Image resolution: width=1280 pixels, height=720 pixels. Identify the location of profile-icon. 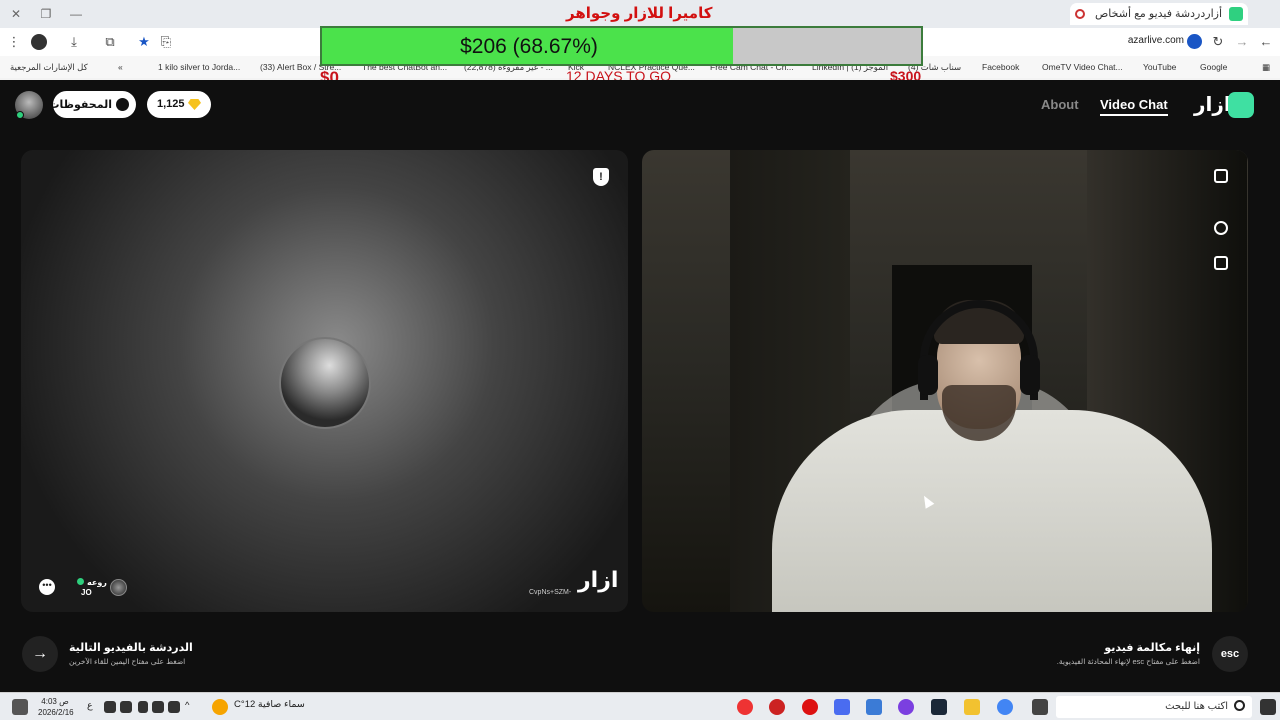
(39, 42).